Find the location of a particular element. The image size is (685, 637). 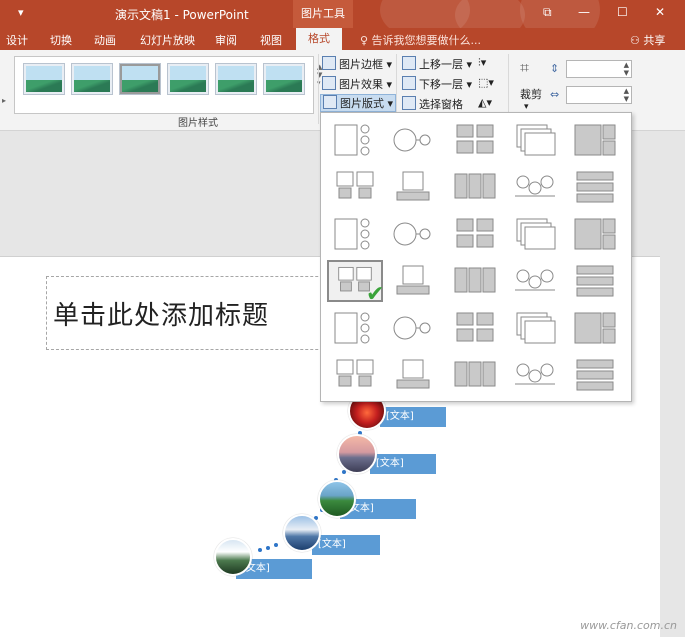

picture-border-label: 图片边框 is located at coordinates (361, 64).